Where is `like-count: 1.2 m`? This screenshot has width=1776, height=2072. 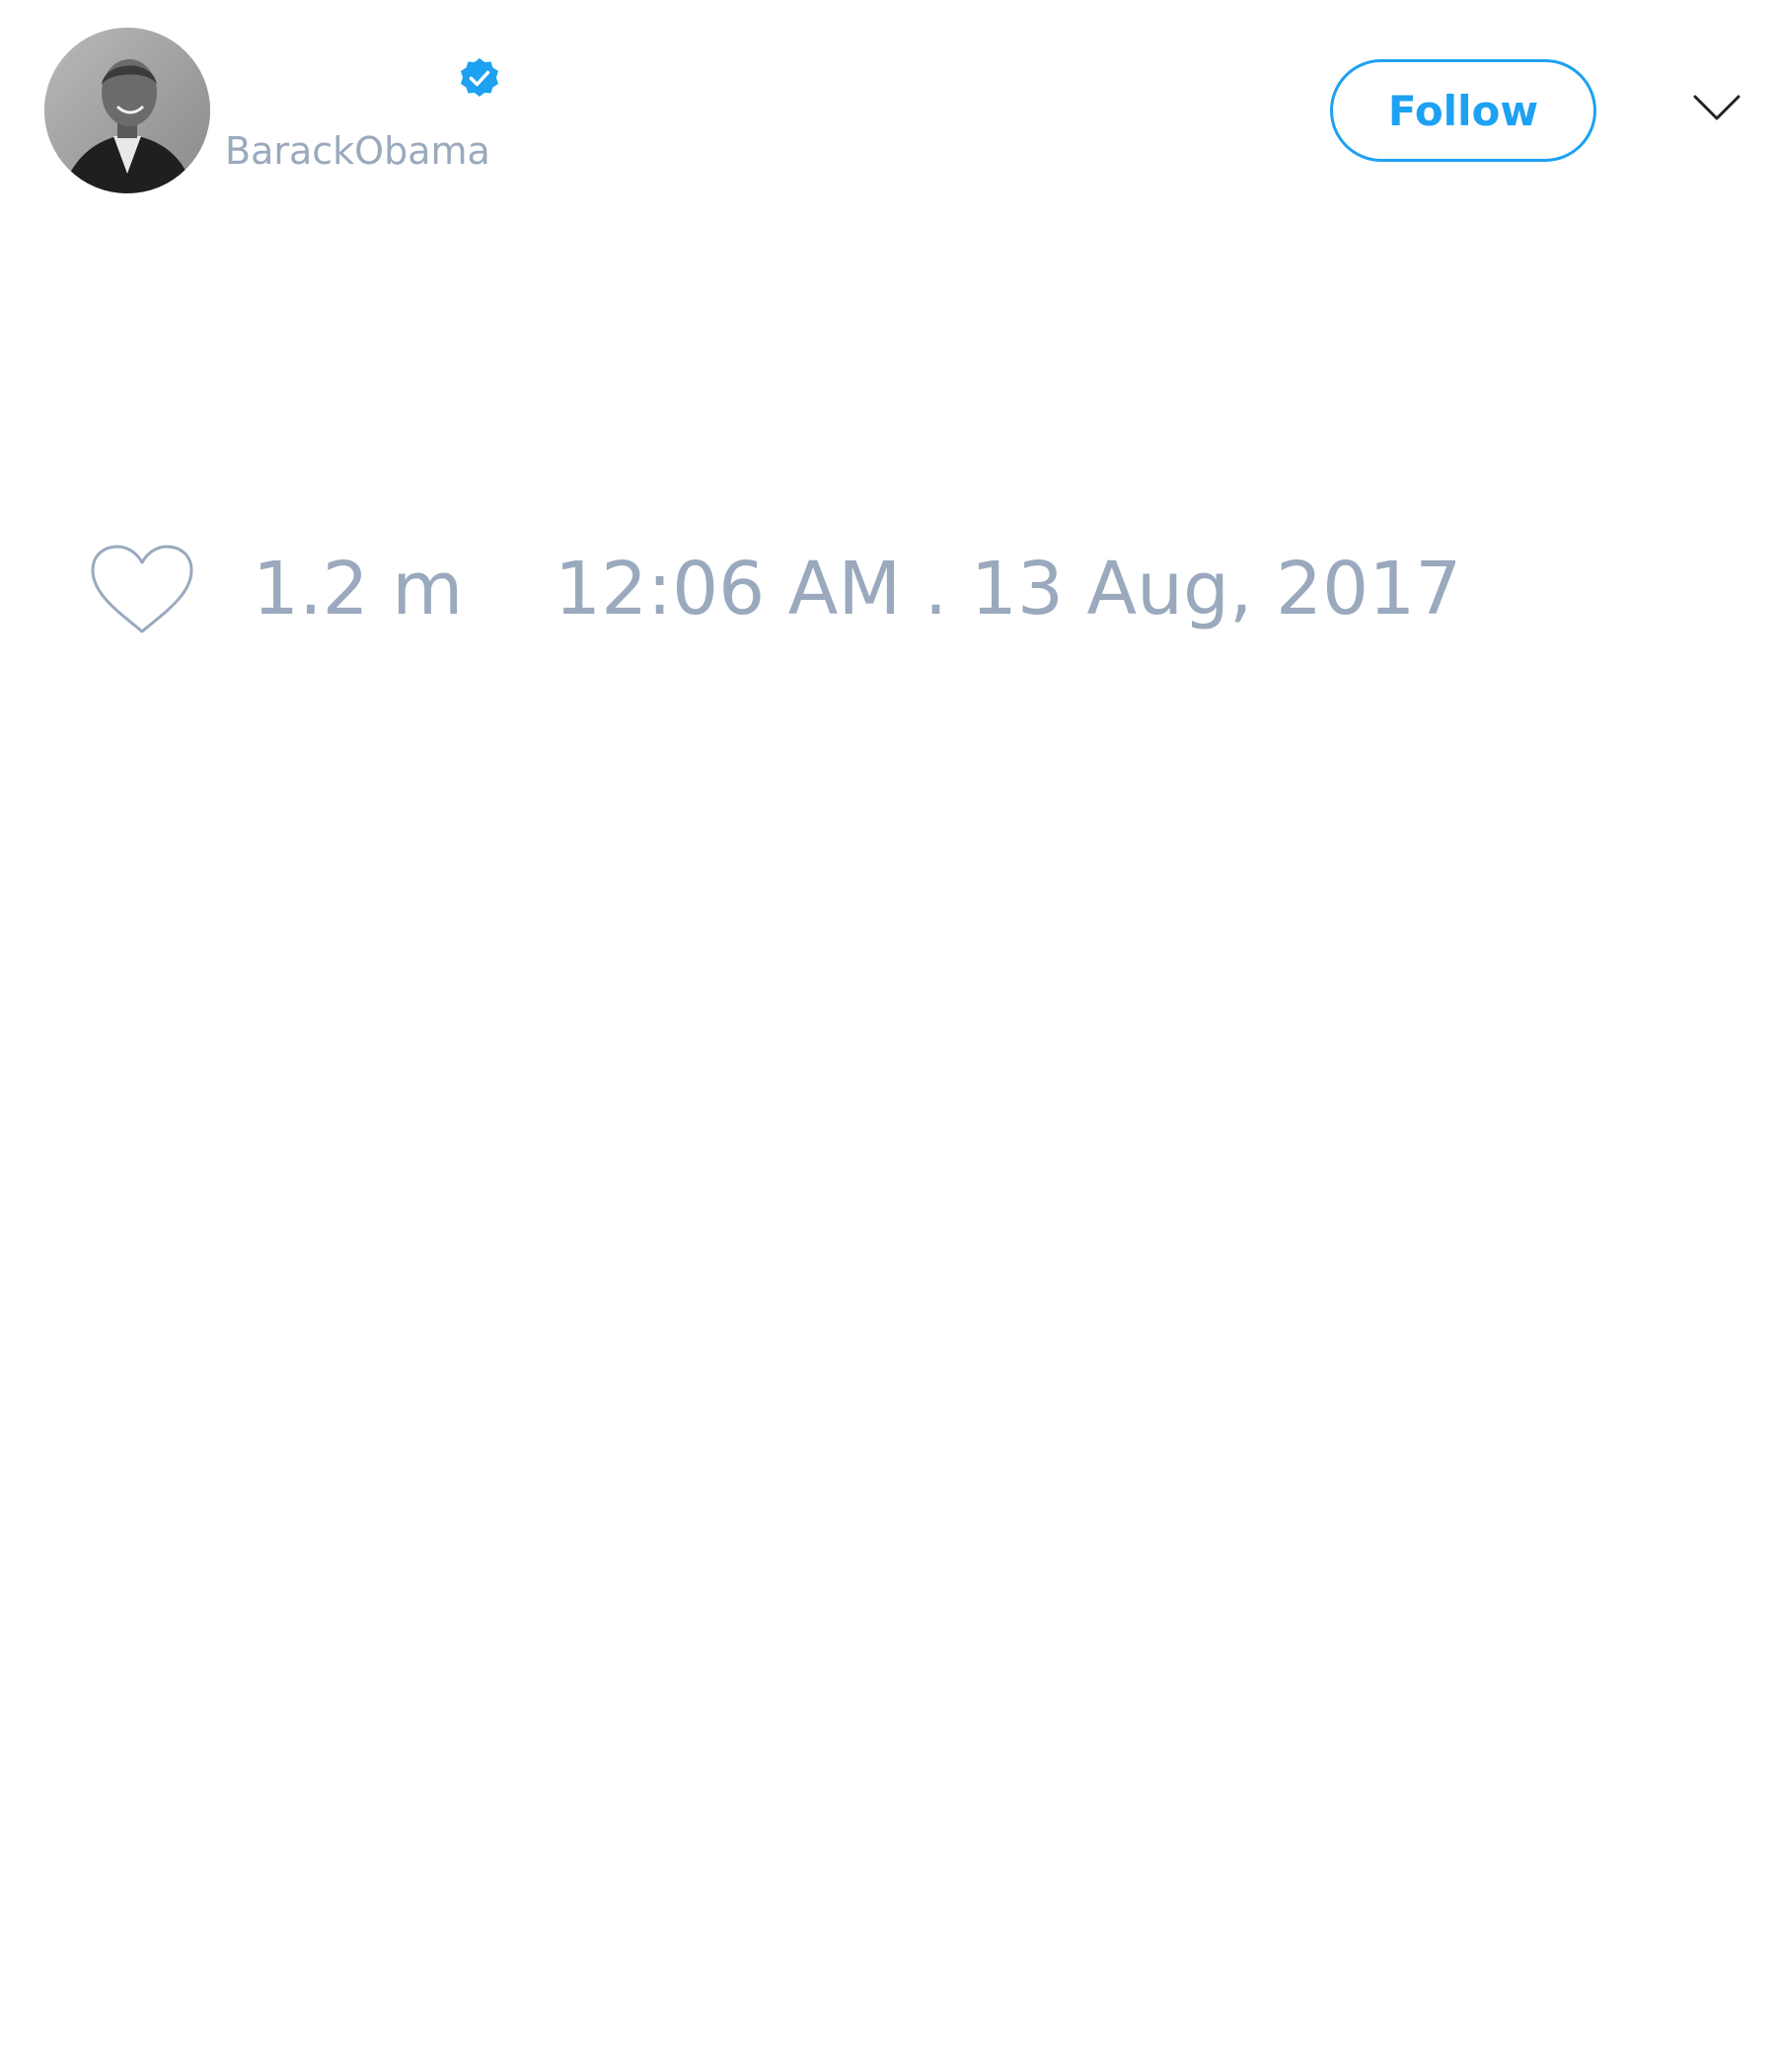 like-count: 1.2 m is located at coordinates (359, 589).